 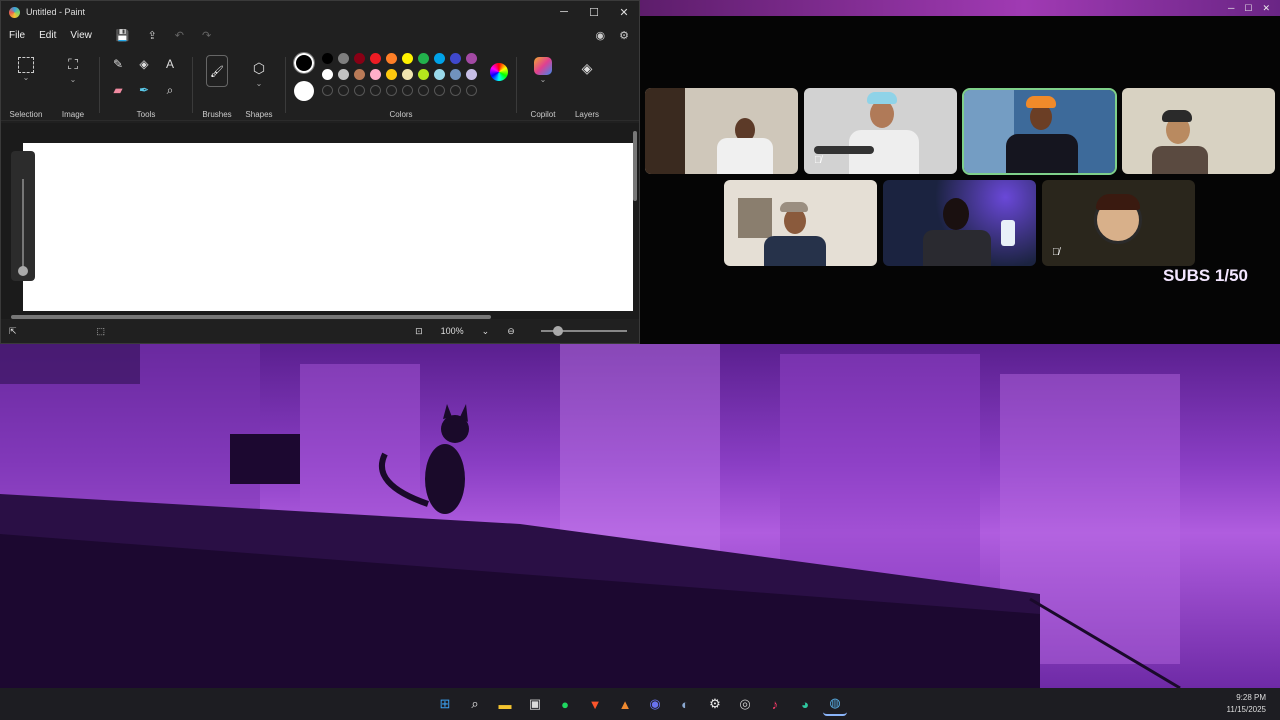 I want to click on account-icon: ◉, so click(x=601, y=35).